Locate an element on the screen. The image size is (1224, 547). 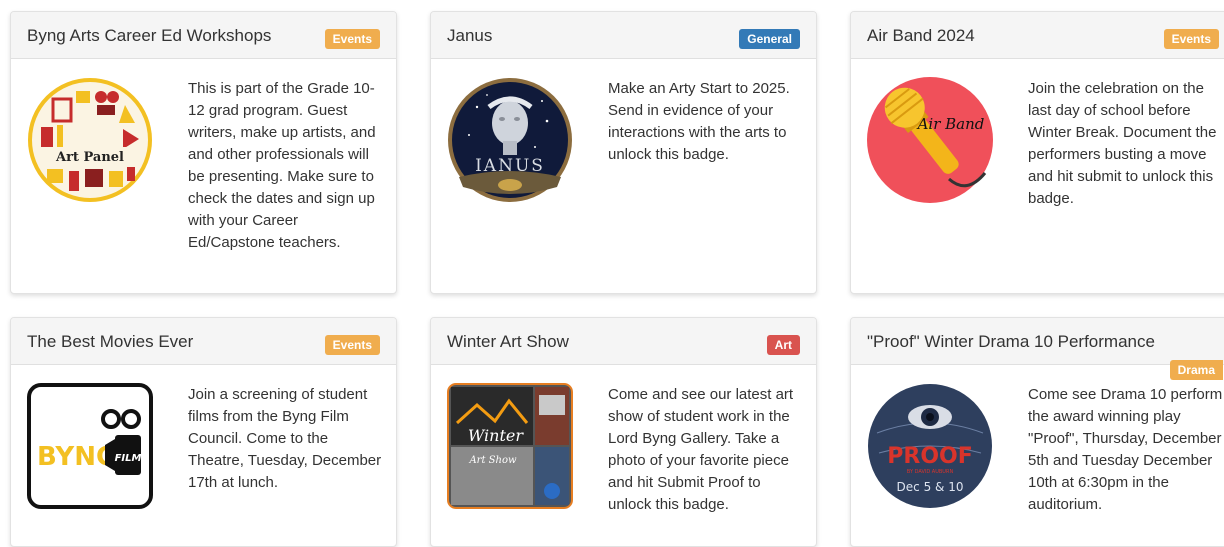
card-header: Winter Art Show Art is located at coordinates (623, 341).